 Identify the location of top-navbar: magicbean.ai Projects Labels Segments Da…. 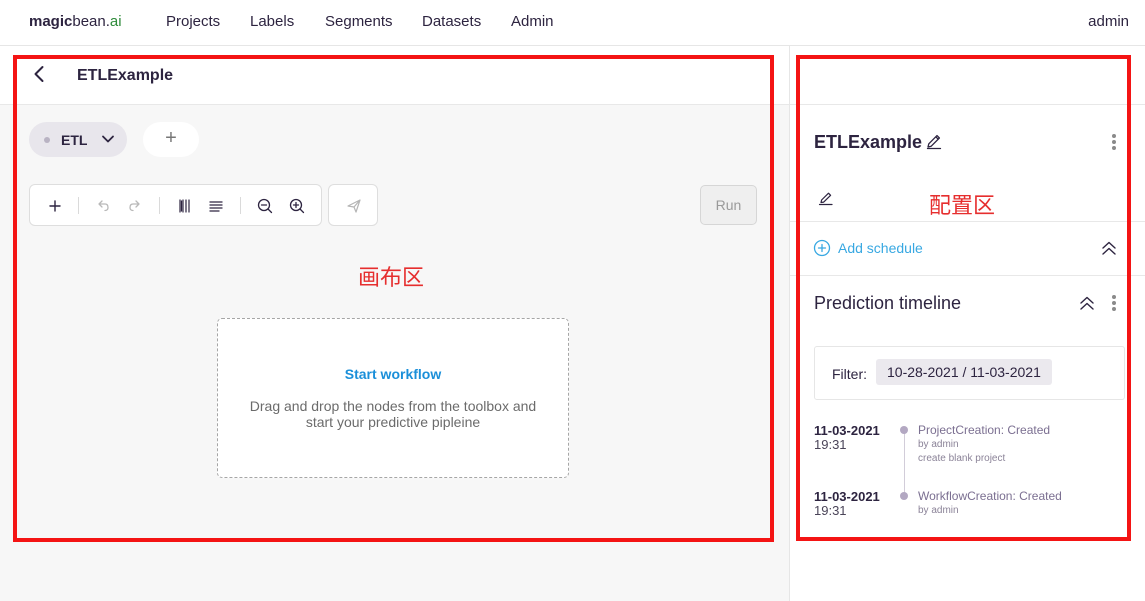
(572, 23).